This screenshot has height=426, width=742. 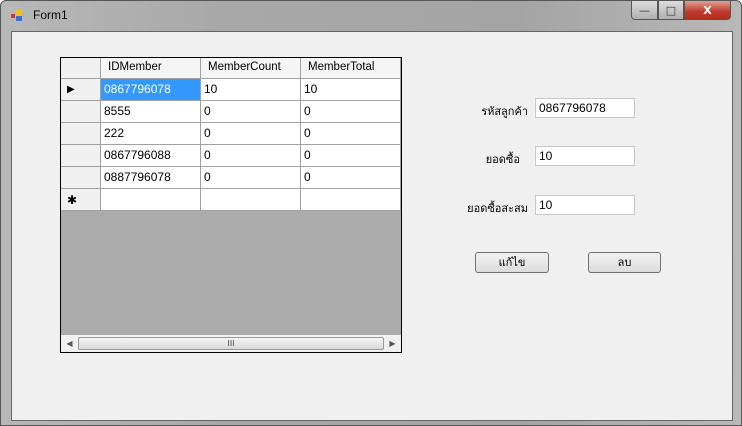 I want to click on scroll-right-icon: ▶, so click(x=392, y=343).